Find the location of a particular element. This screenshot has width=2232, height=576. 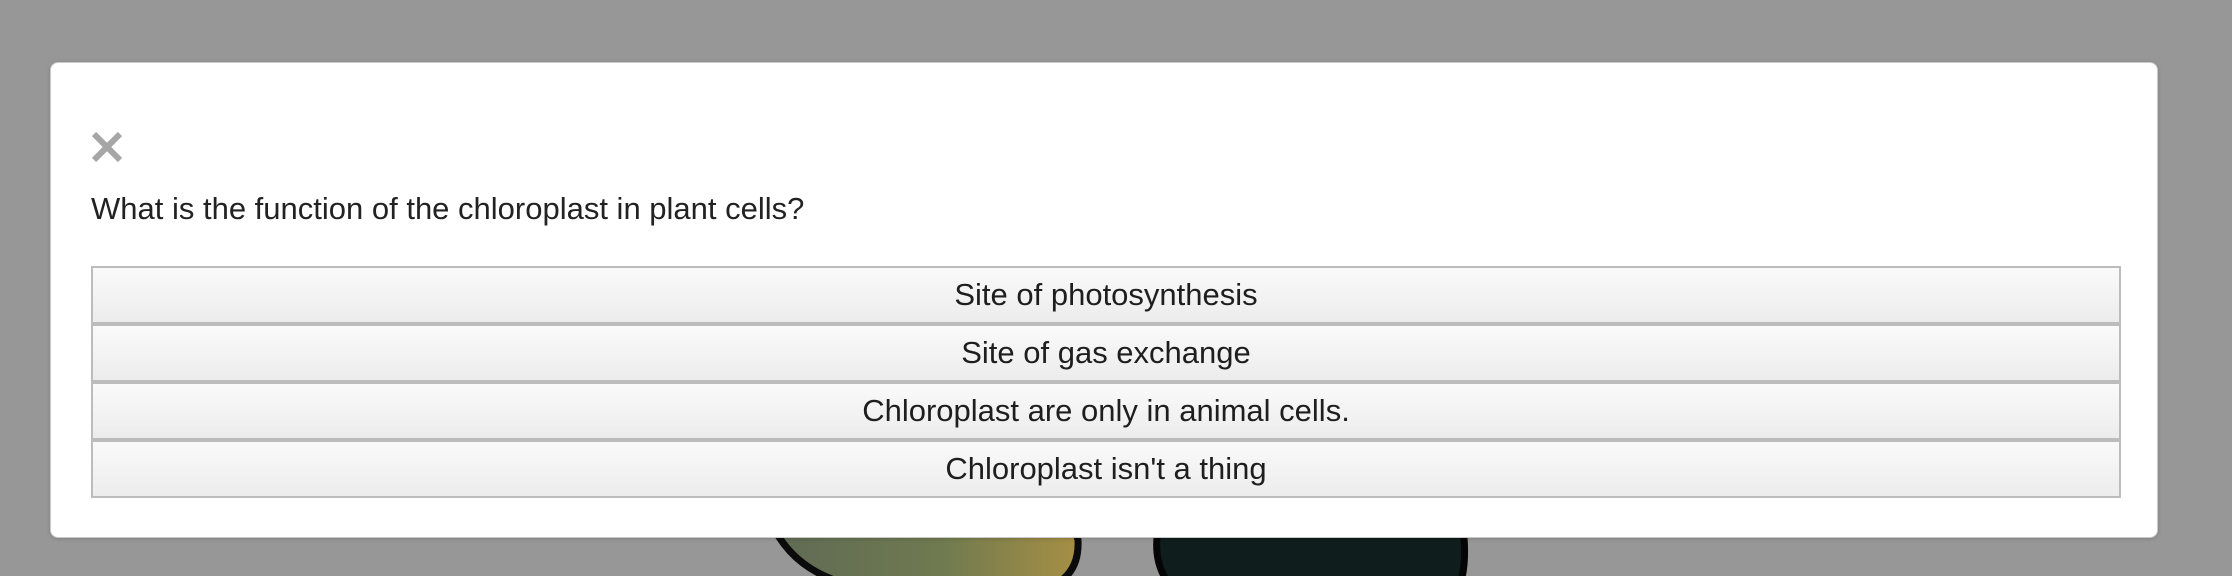

answer-option-1: Site of photosynthesis is located at coordinates (1106, 295).